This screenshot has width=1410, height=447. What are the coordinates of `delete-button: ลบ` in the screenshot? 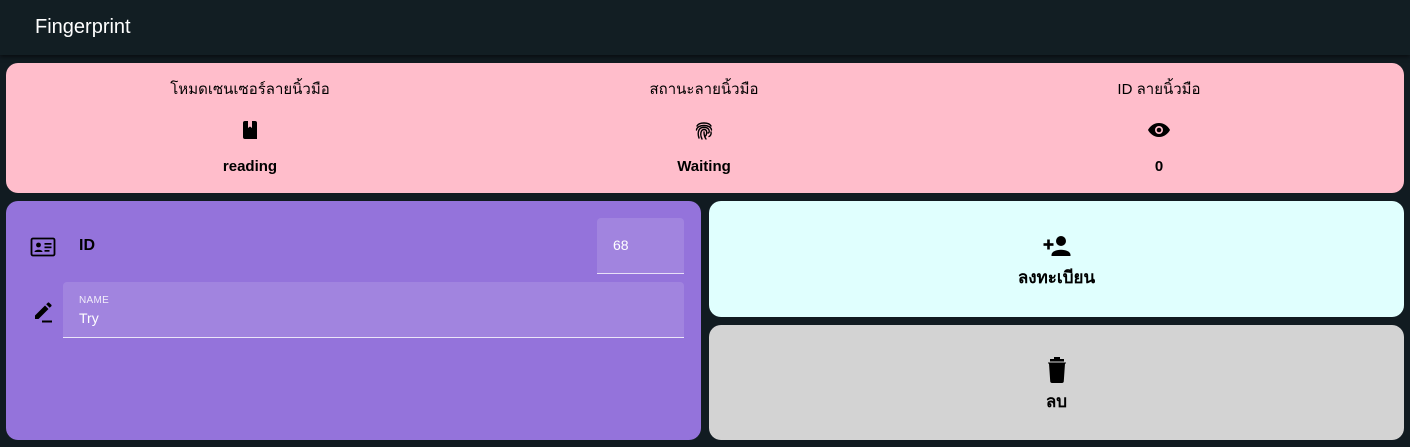 It's located at (1056, 382).